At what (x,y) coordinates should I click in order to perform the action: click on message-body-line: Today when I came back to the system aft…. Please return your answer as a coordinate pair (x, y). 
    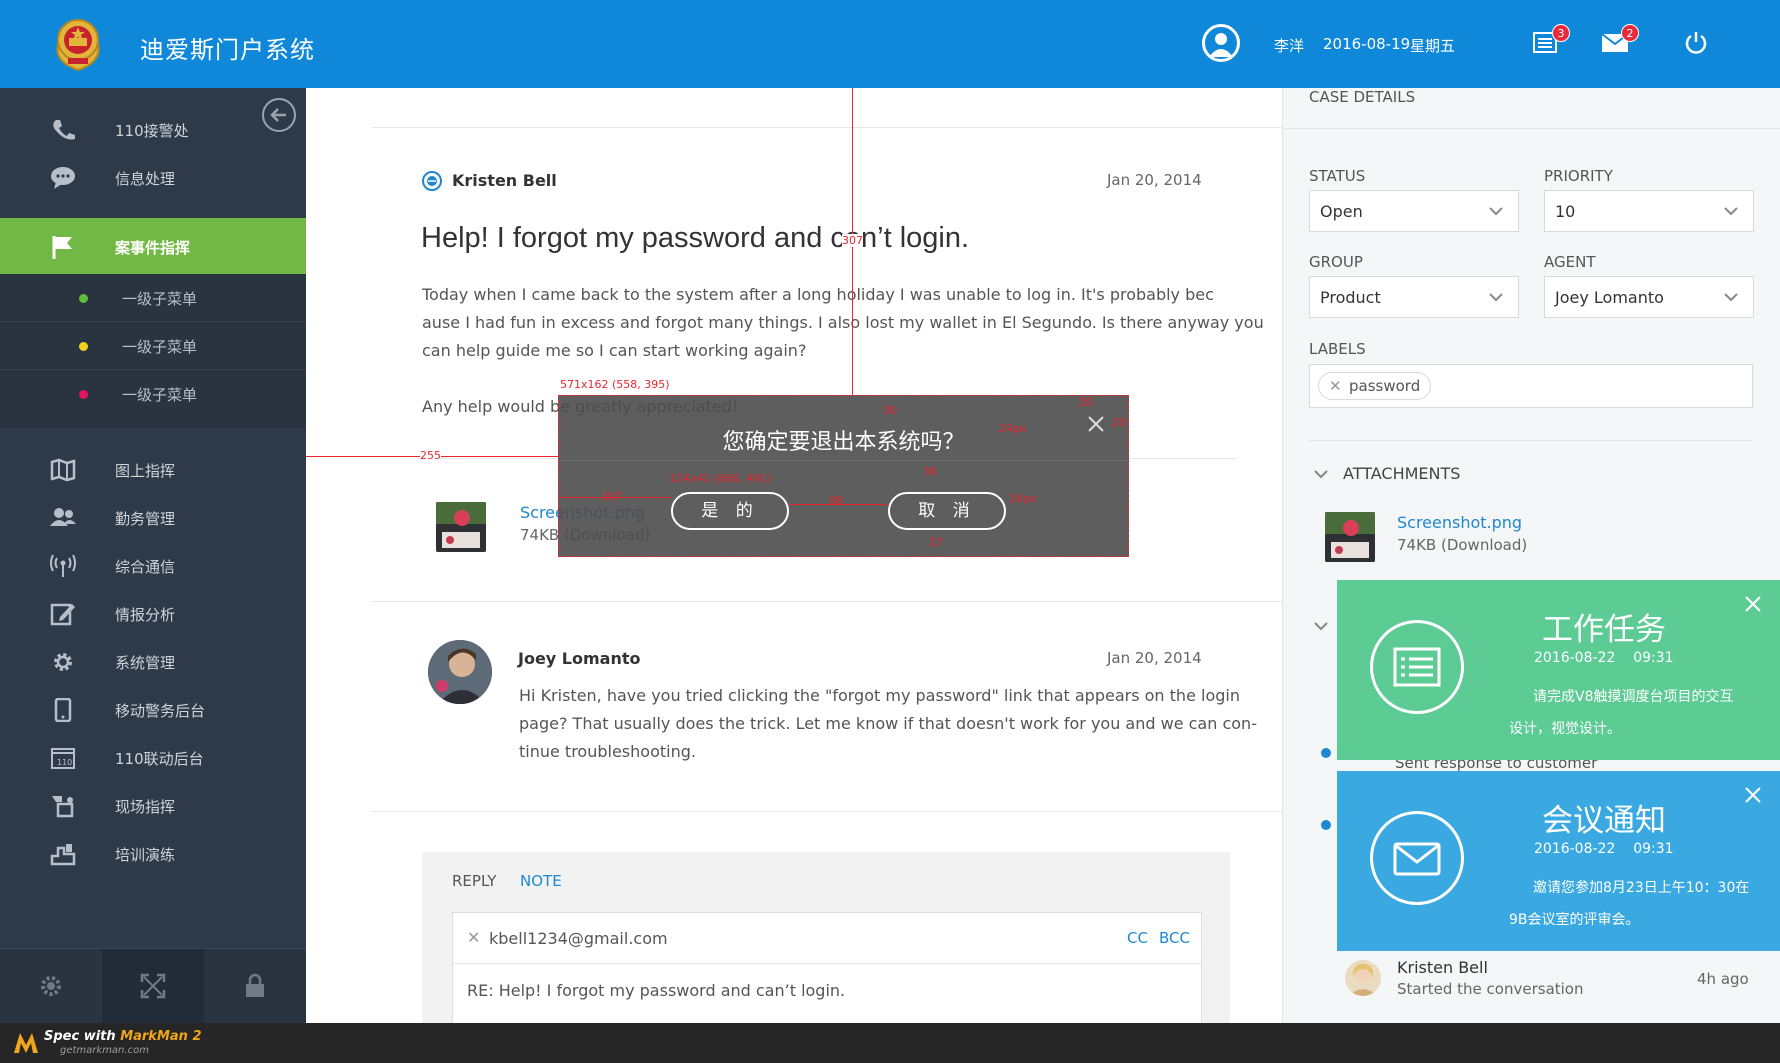
    Looking at the image, I should click on (818, 294).